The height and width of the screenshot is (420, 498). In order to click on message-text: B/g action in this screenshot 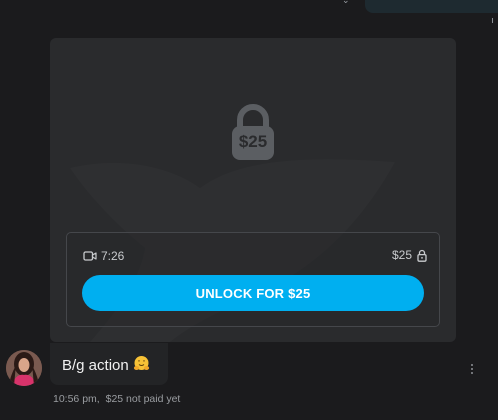, I will do `click(106, 365)`.